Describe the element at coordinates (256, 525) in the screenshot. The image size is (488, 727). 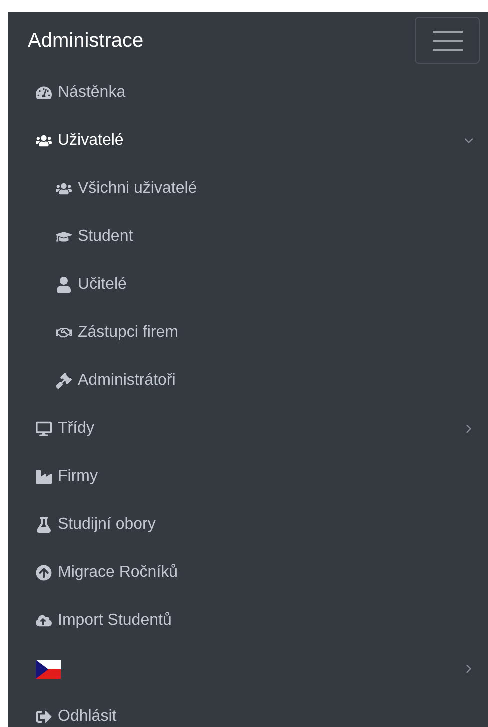
I see `menu-item: Studijní obory` at that location.